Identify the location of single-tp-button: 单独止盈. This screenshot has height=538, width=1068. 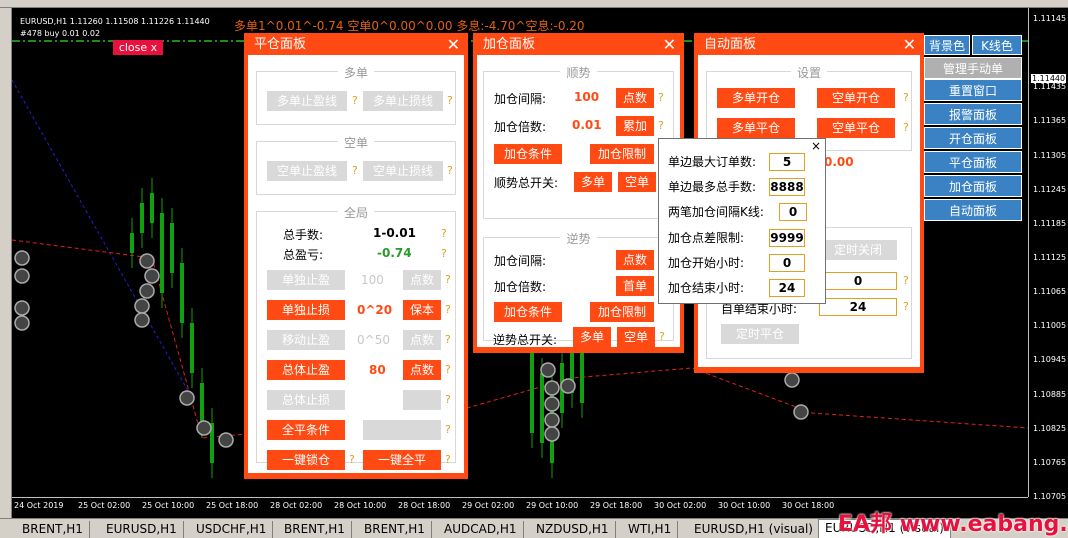
(306, 280).